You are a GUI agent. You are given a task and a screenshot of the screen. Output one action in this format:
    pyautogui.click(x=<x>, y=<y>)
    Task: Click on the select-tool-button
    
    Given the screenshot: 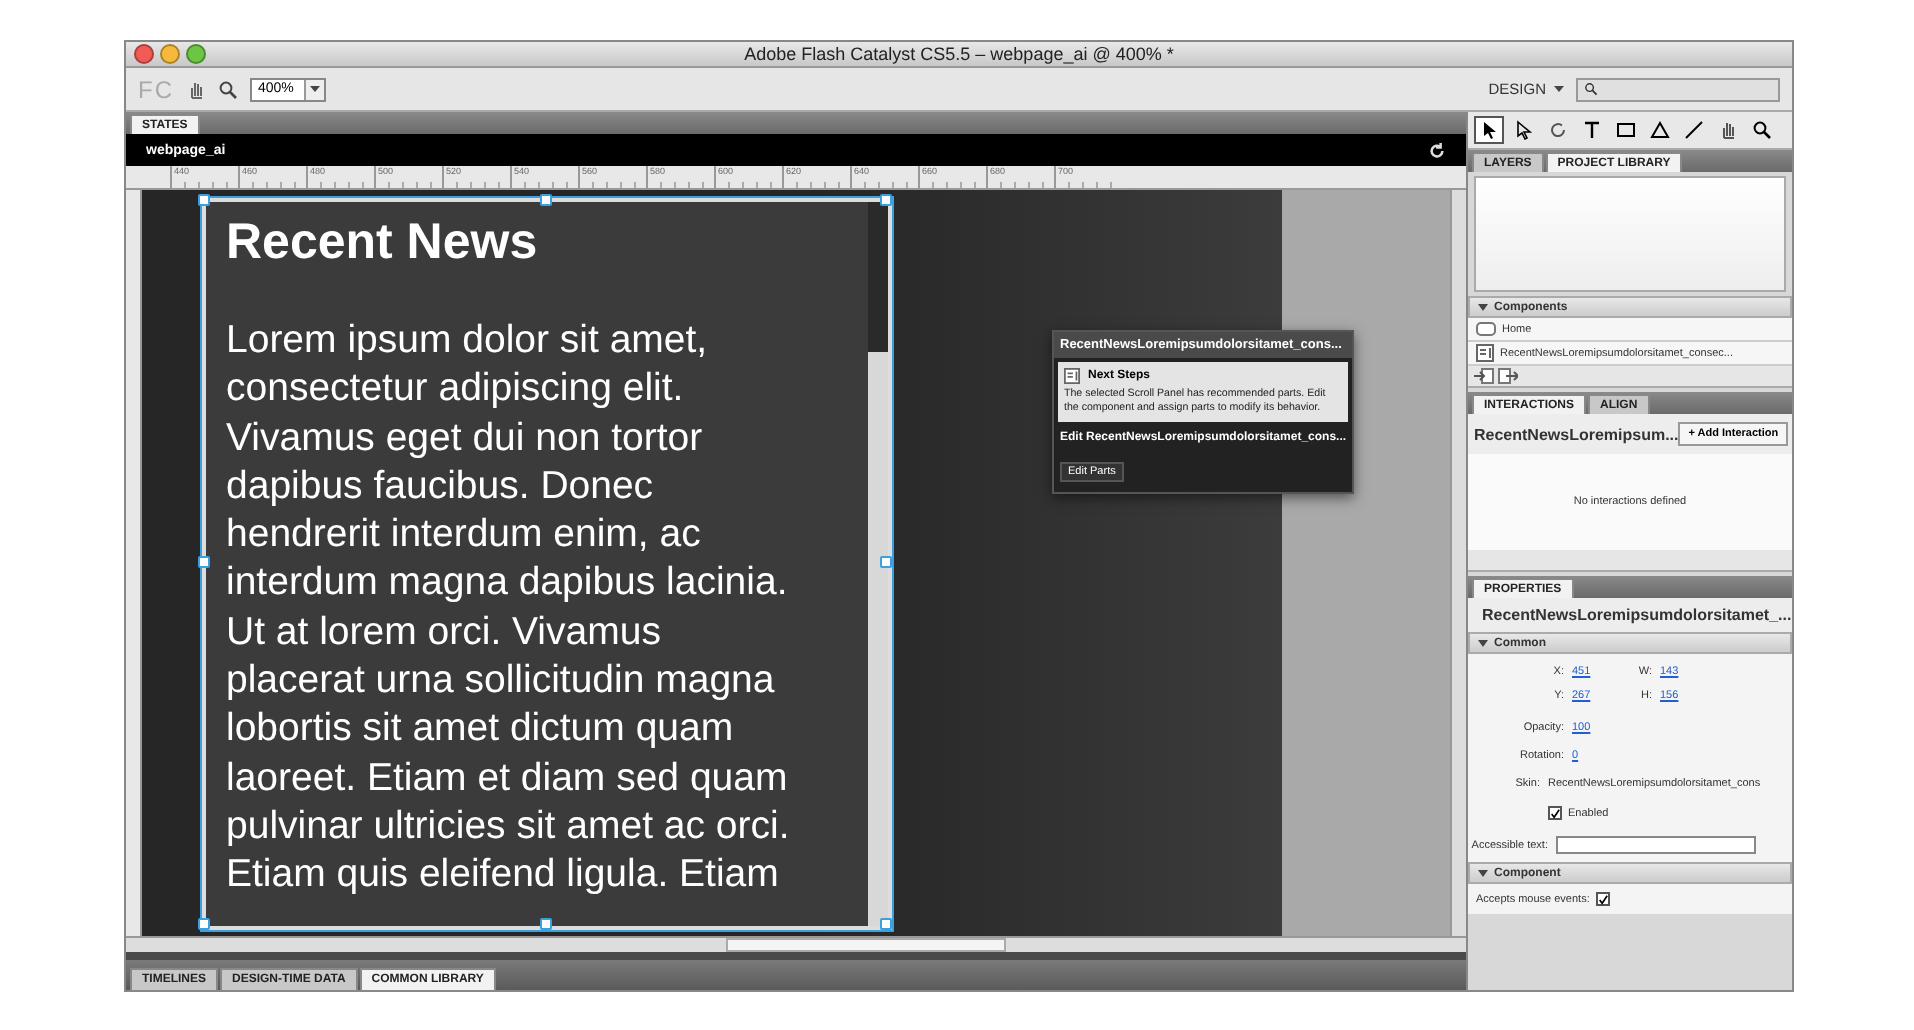 What is the action you would take?
    pyautogui.click(x=1489, y=130)
    